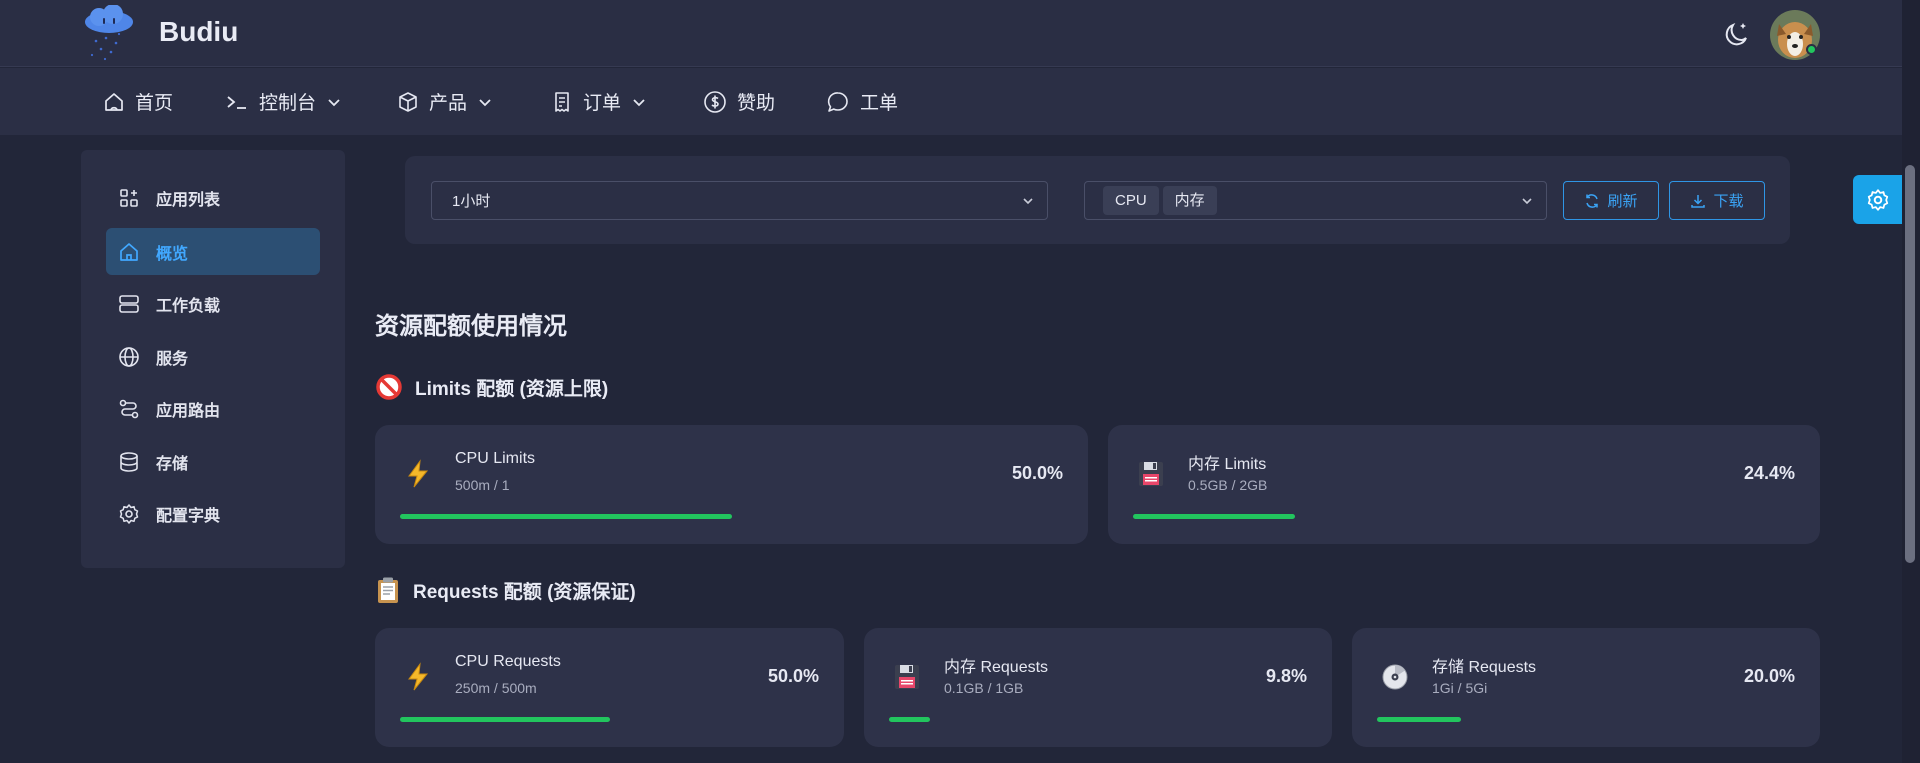 Image resolution: width=1920 pixels, height=763 pixels. What do you see at coordinates (198, 32) in the screenshot?
I see `brand-name: Budiu` at bounding box center [198, 32].